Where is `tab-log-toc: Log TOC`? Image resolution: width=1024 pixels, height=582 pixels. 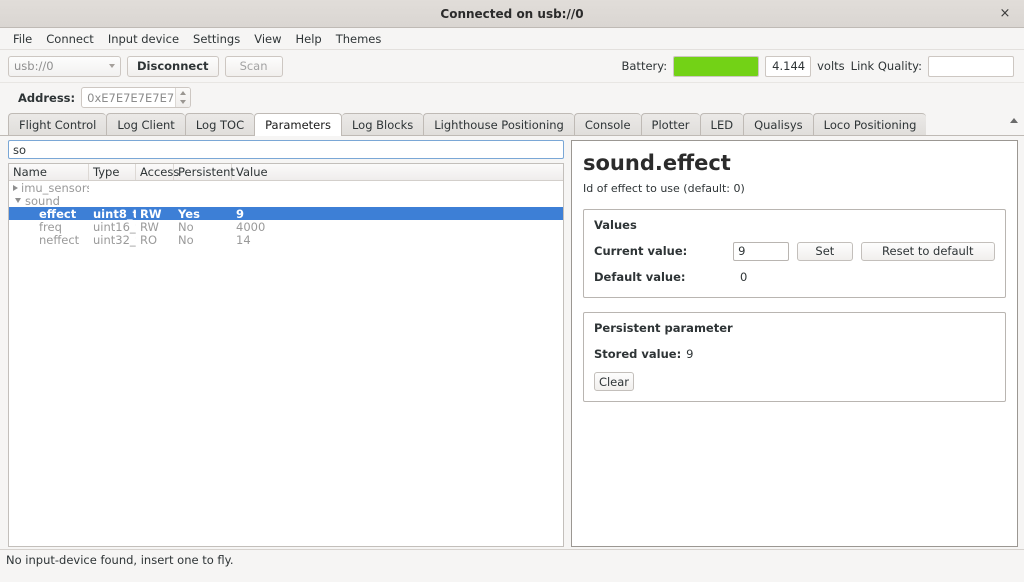 tab-log-toc: Log TOC is located at coordinates (219, 124).